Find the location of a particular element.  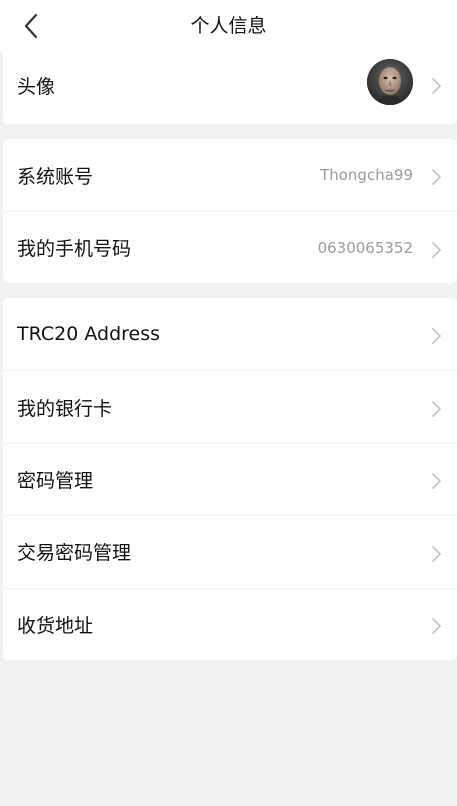

password-management-row: 密码管理 is located at coordinates (230, 478).